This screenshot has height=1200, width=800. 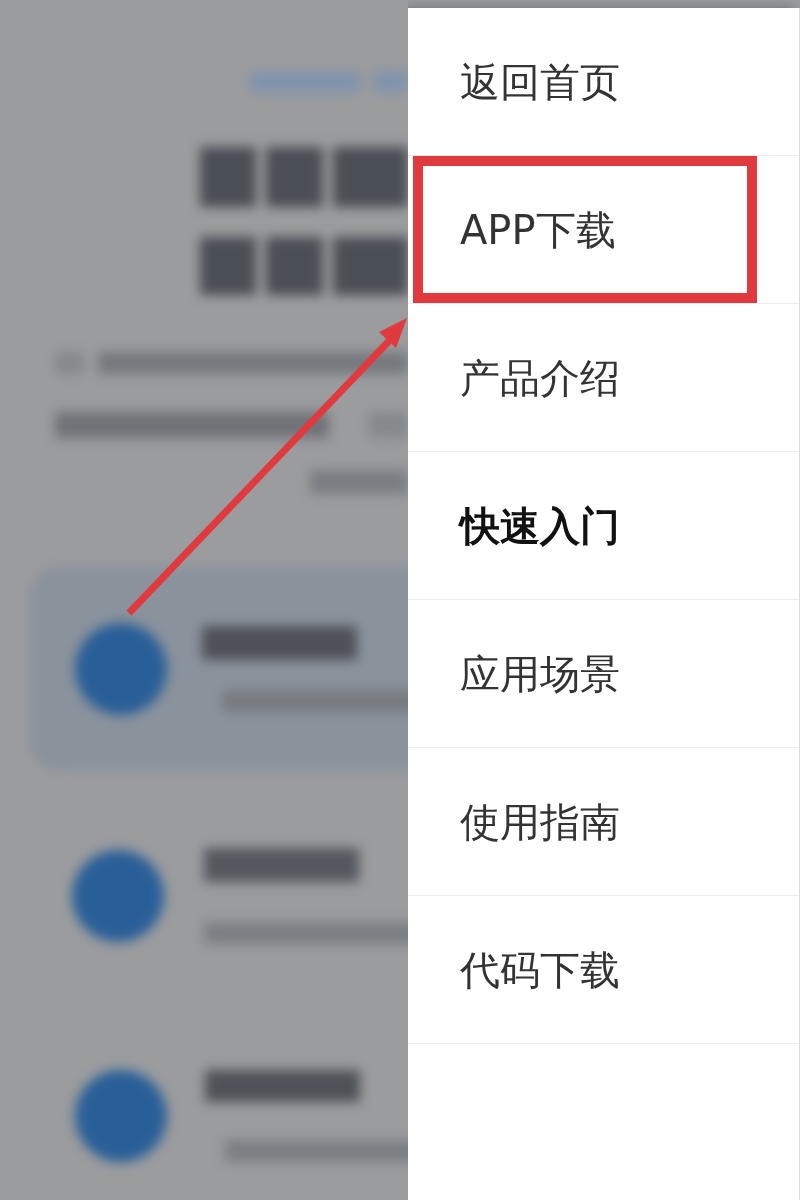 I want to click on menu-item: 快速入门, so click(x=603, y=525).